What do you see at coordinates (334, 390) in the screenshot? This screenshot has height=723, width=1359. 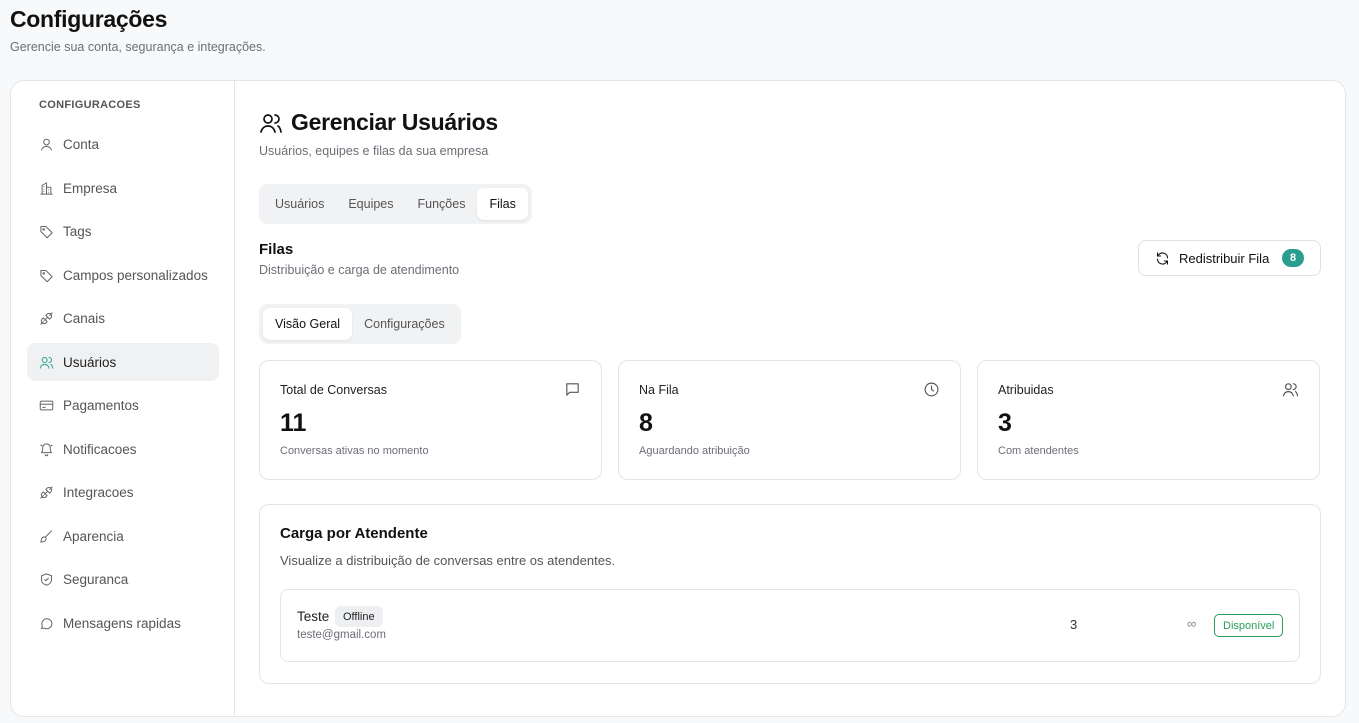 I see `stat-label: Total de Conversas` at bounding box center [334, 390].